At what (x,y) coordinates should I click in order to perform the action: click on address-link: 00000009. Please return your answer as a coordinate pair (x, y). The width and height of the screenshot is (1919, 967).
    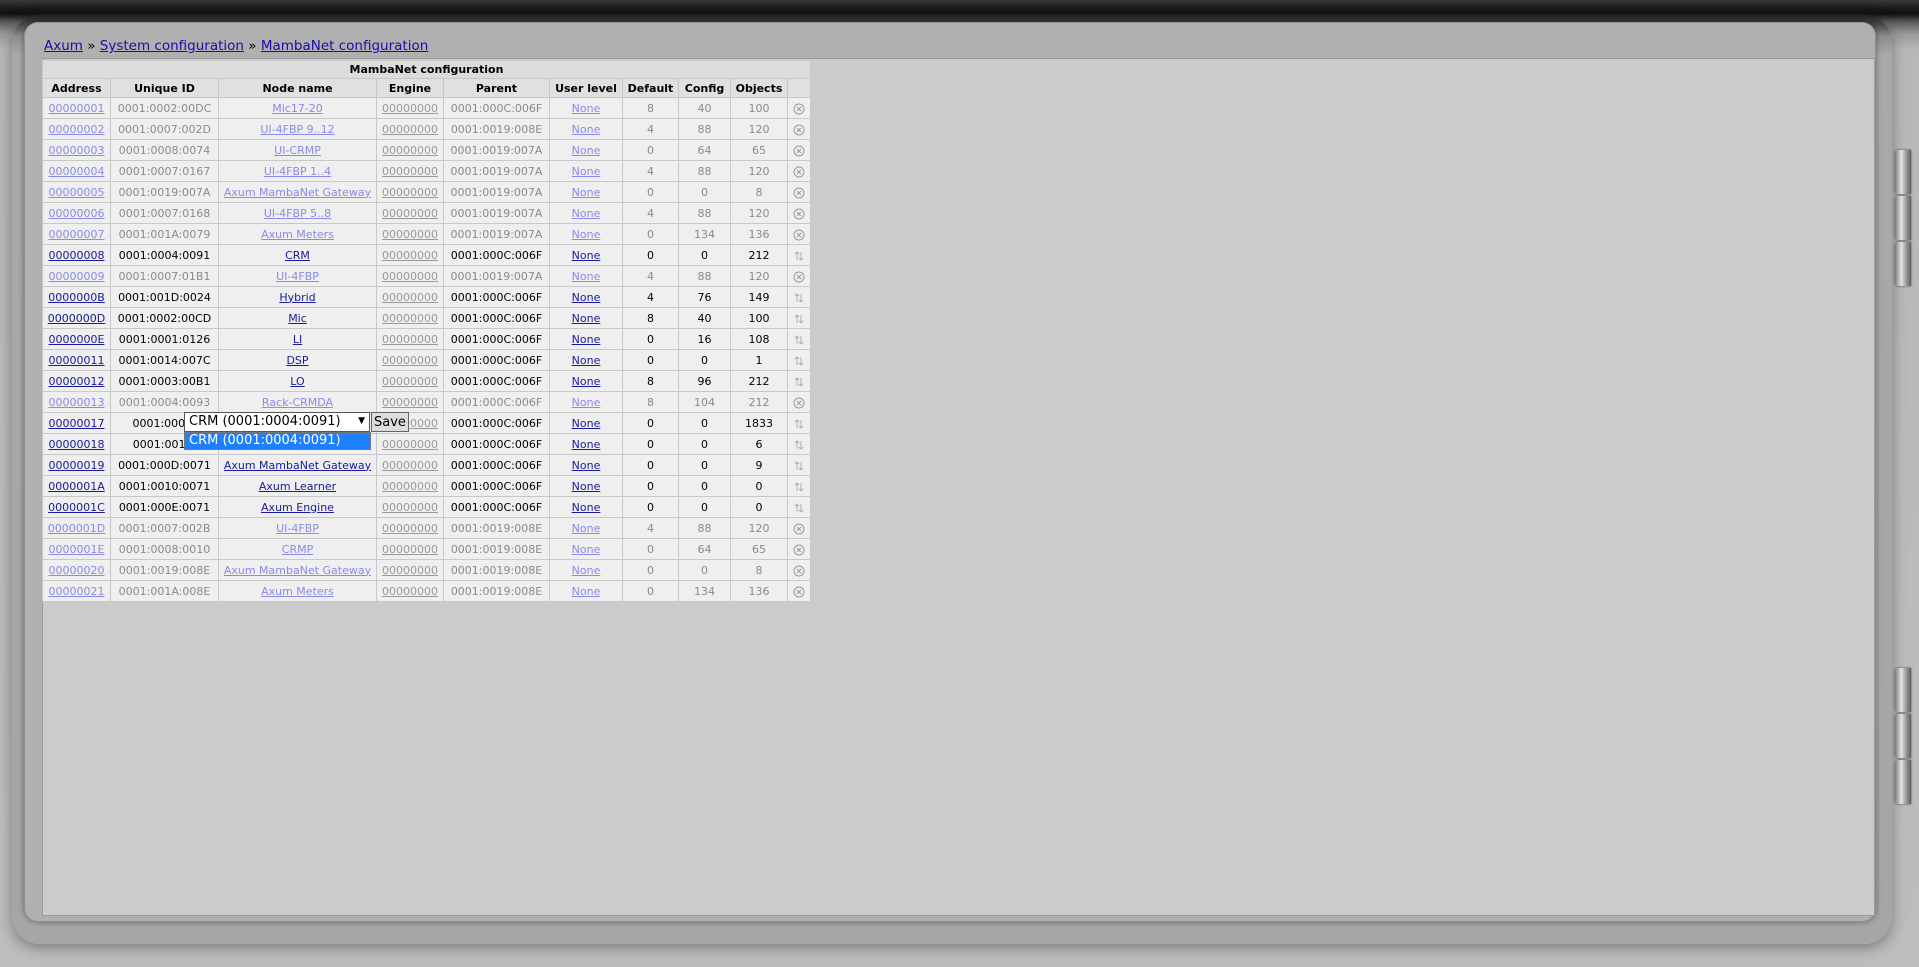
    Looking at the image, I should click on (77, 276).